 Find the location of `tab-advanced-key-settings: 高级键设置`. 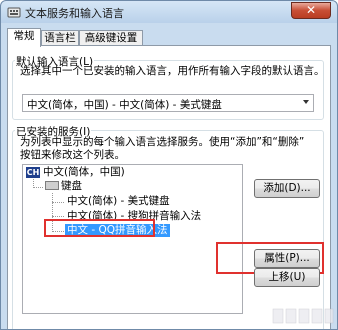

tab-advanced-key-settings: 高级键设置 is located at coordinates (111, 37).